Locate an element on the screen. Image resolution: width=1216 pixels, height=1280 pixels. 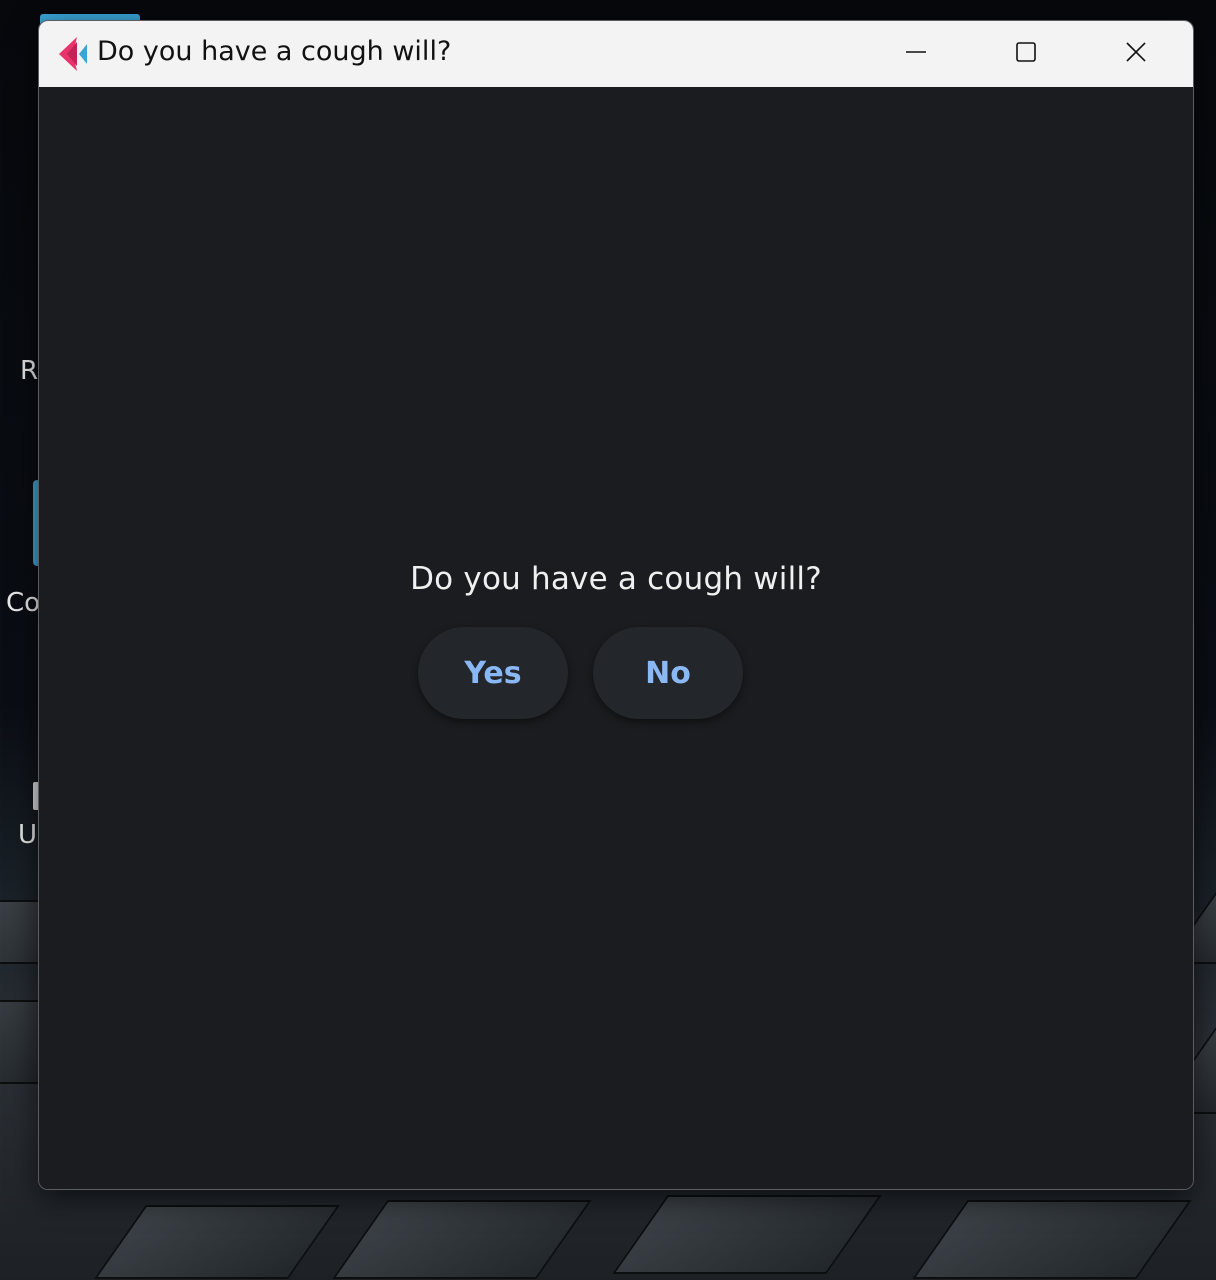
yes-button: Yes is located at coordinates (493, 673).